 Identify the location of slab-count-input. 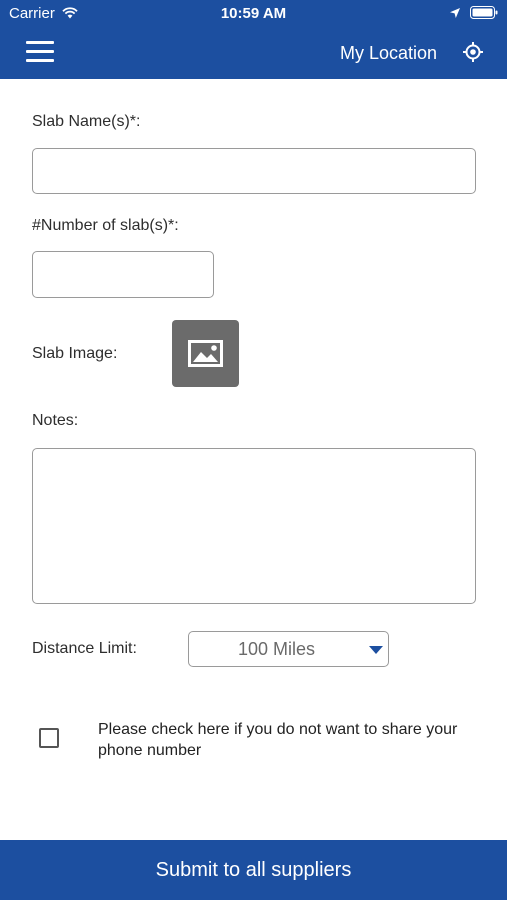
(123, 274).